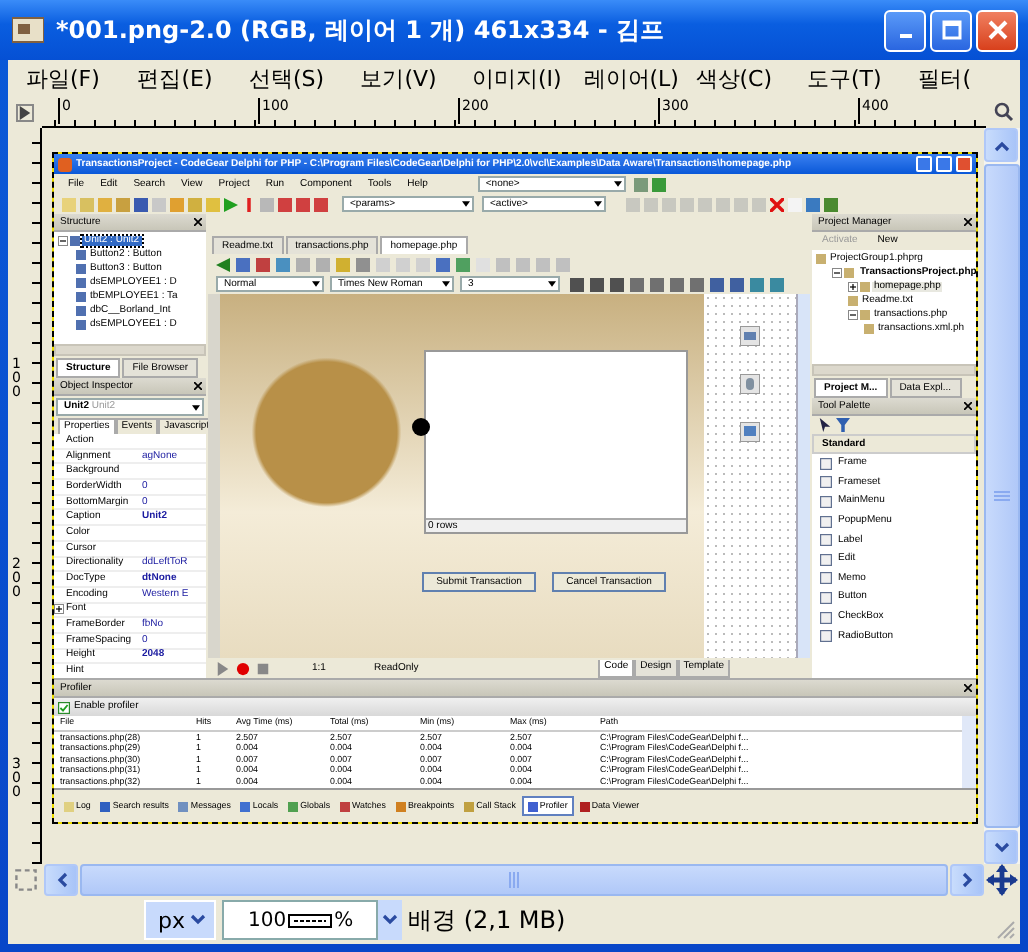 The width and height of the screenshot is (1028, 952). Describe the element at coordinates (421, 427) in the screenshot. I see `round-marker` at that location.